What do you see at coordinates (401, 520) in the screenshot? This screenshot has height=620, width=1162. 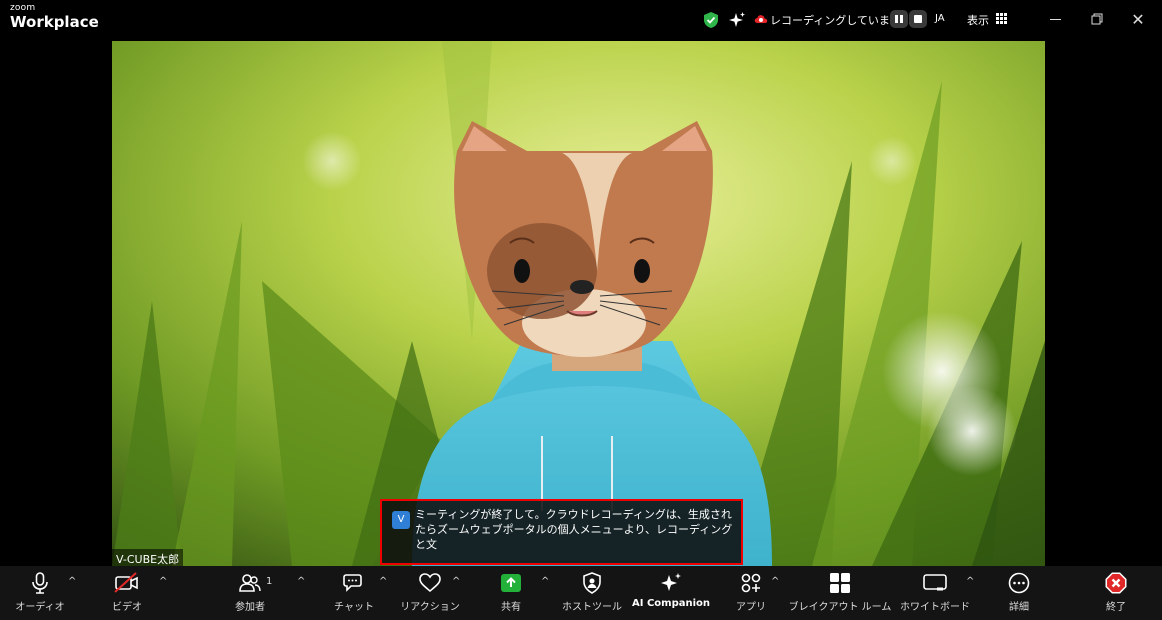 I see `speaker-avatar: V` at bounding box center [401, 520].